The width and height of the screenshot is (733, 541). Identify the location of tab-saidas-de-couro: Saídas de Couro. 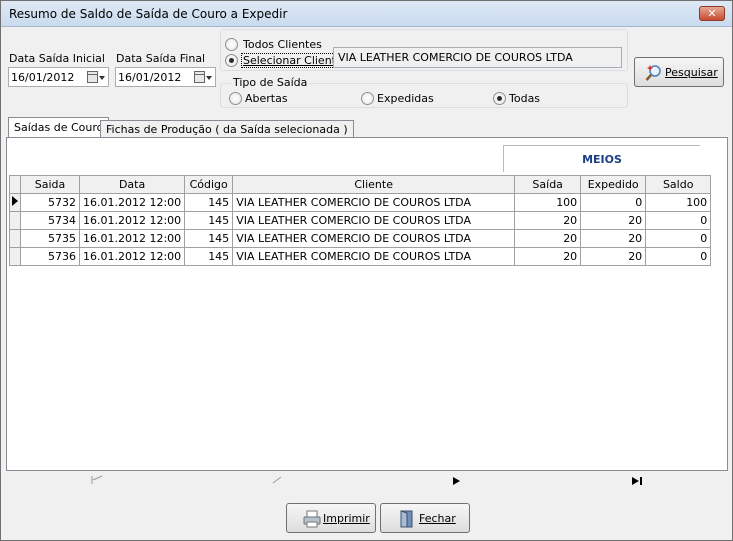
(59, 127).